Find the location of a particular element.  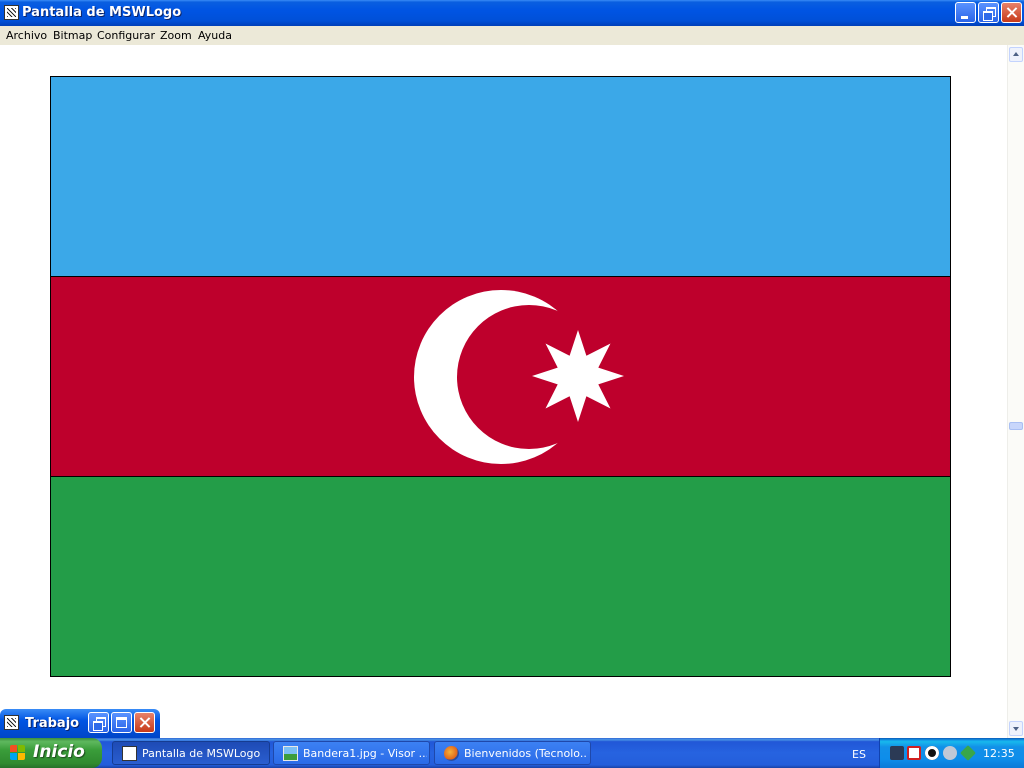

media-icon is located at coordinates (932, 753).